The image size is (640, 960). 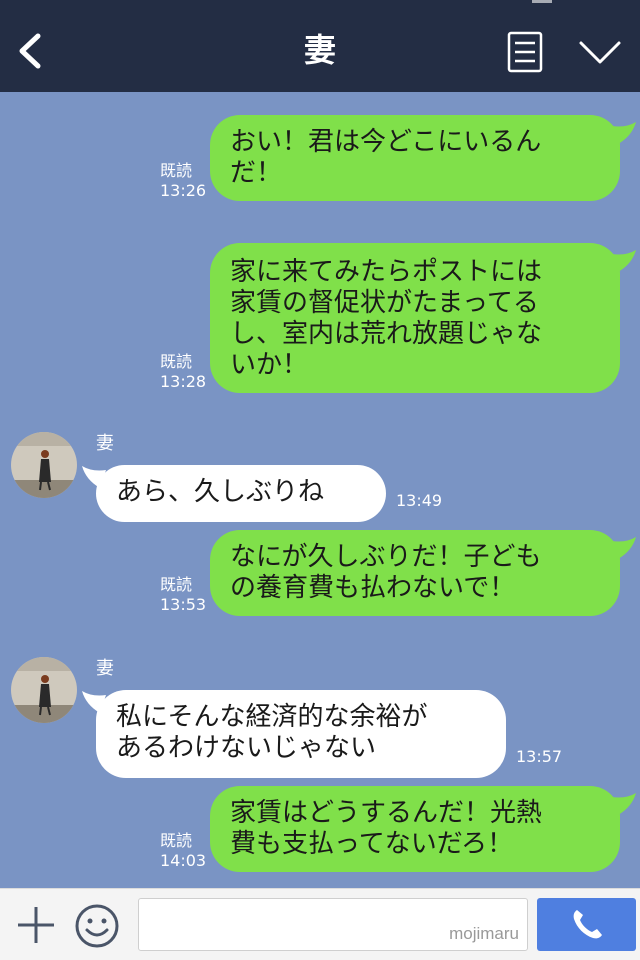 What do you see at coordinates (183, 604) in the screenshot?
I see `message-time: 13:53` at bounding box center [183, 604].